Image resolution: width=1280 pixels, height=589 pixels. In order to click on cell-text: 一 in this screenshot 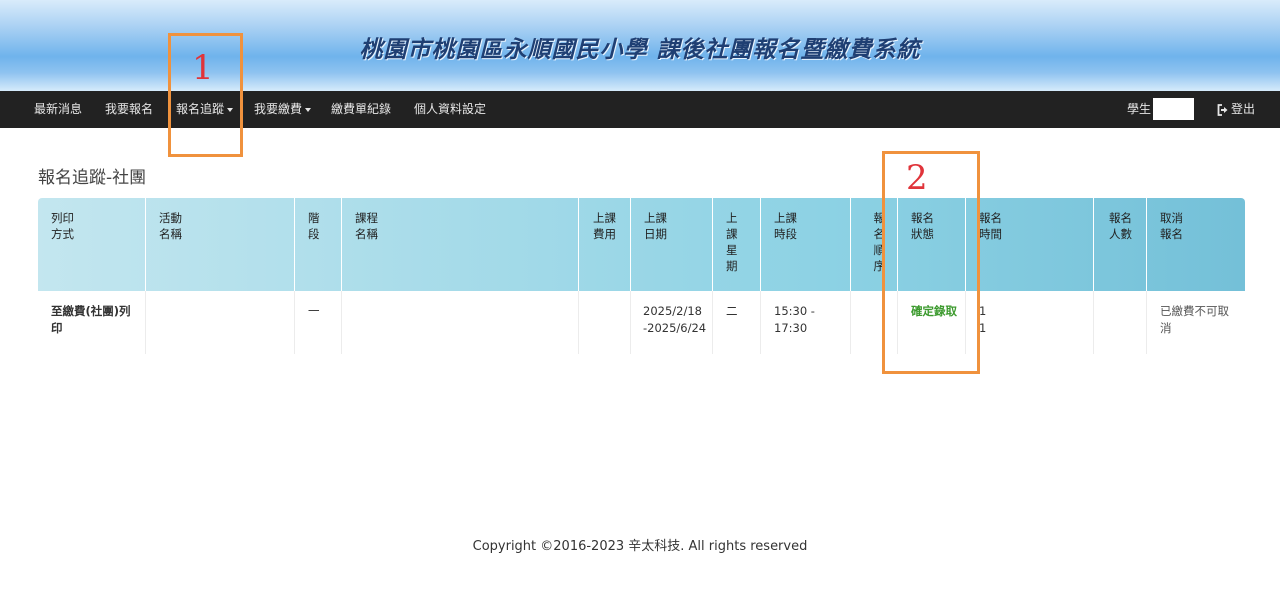, I will do `click(314, 311)`.